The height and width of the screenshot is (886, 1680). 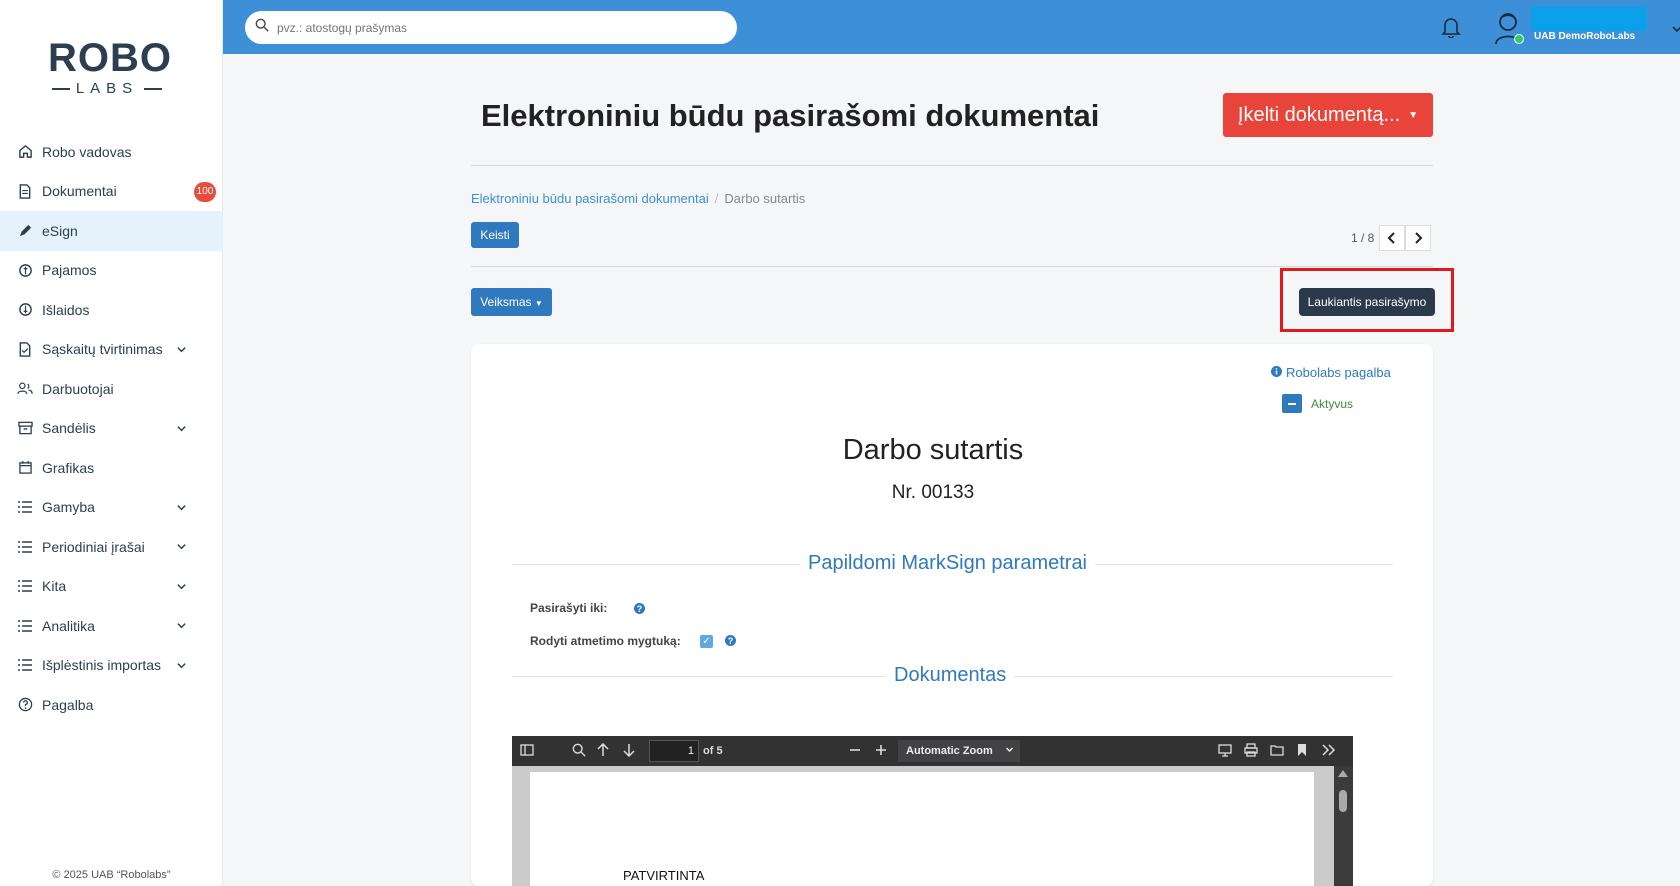 I want to click on pdf-page-text: PATVIRTINTA, so click(x=664, y=875).